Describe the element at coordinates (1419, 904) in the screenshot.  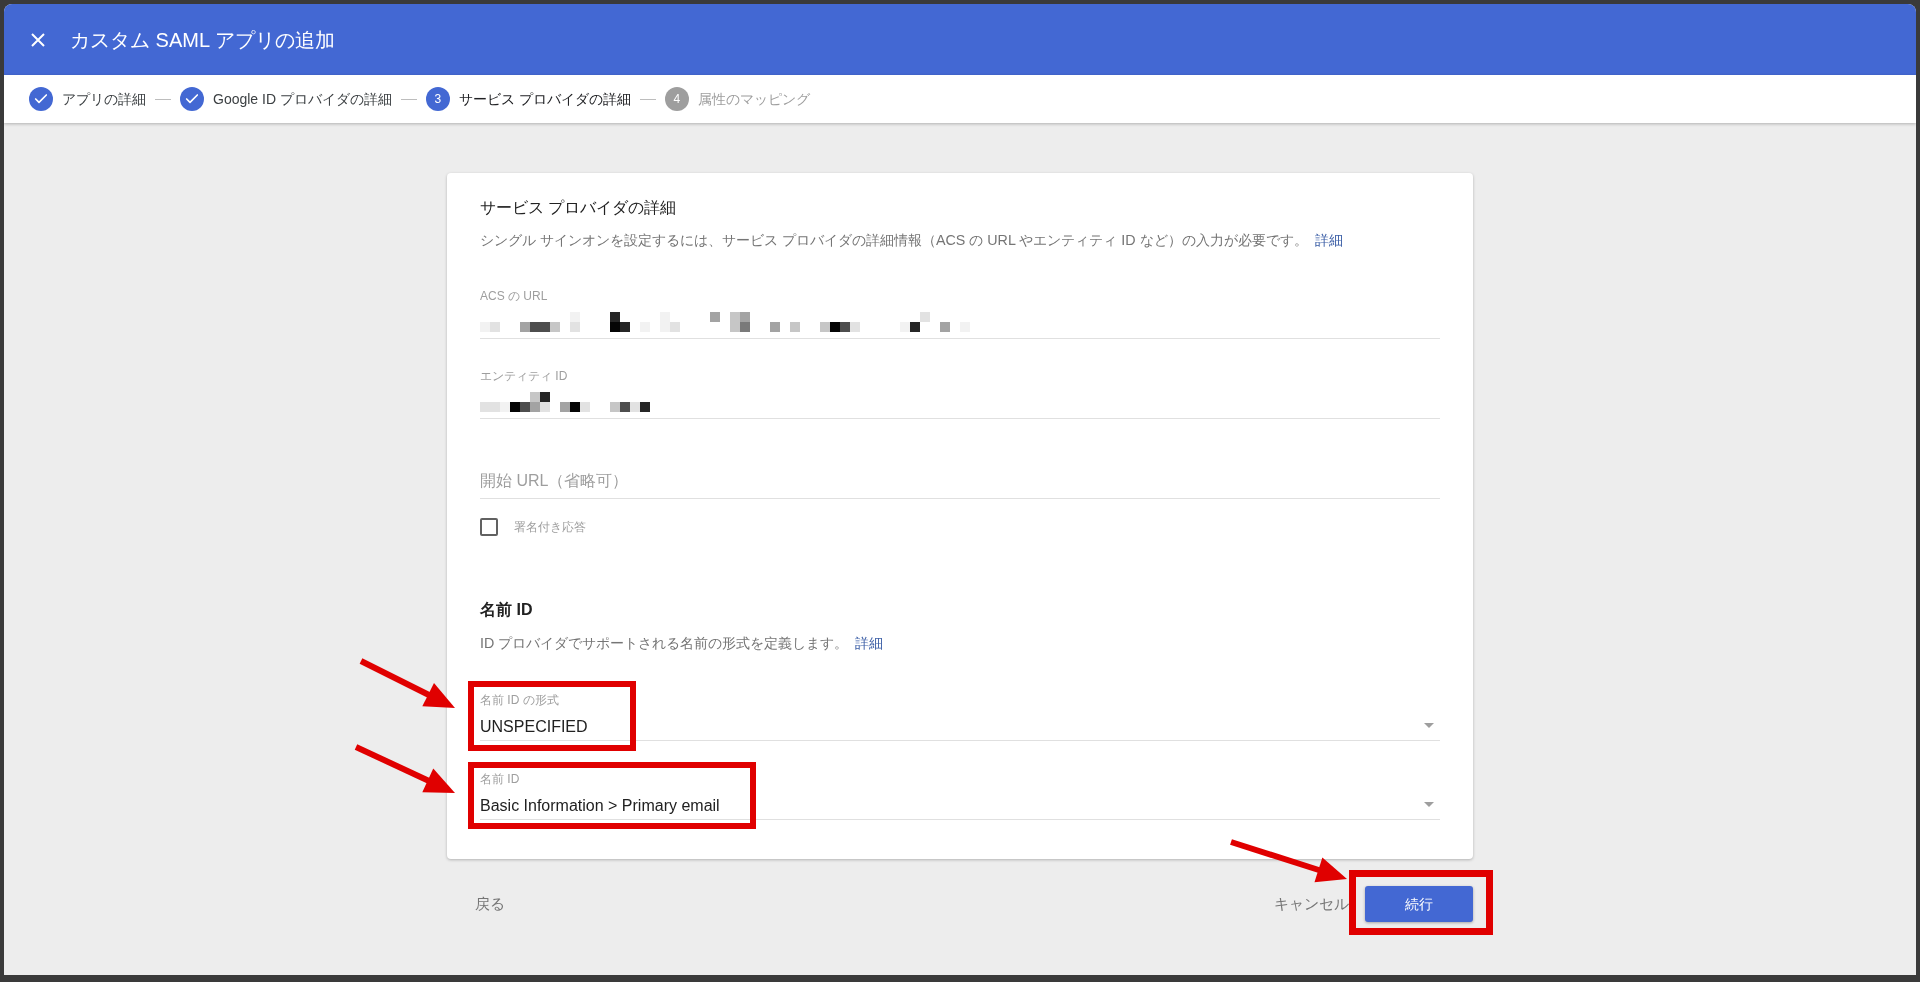
I see `continue-button: 続行` at that location.